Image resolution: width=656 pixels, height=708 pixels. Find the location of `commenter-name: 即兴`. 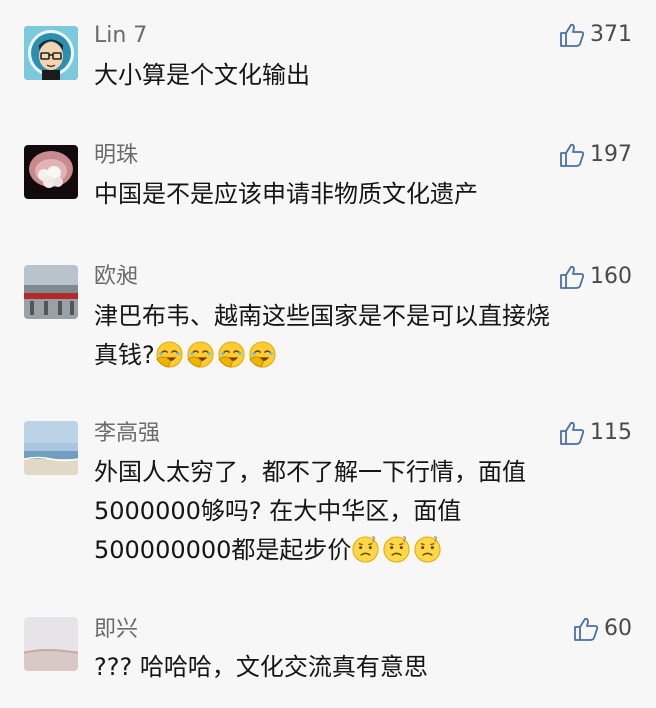

commenter-name: 即兴 is located at coordinates (116, 630).